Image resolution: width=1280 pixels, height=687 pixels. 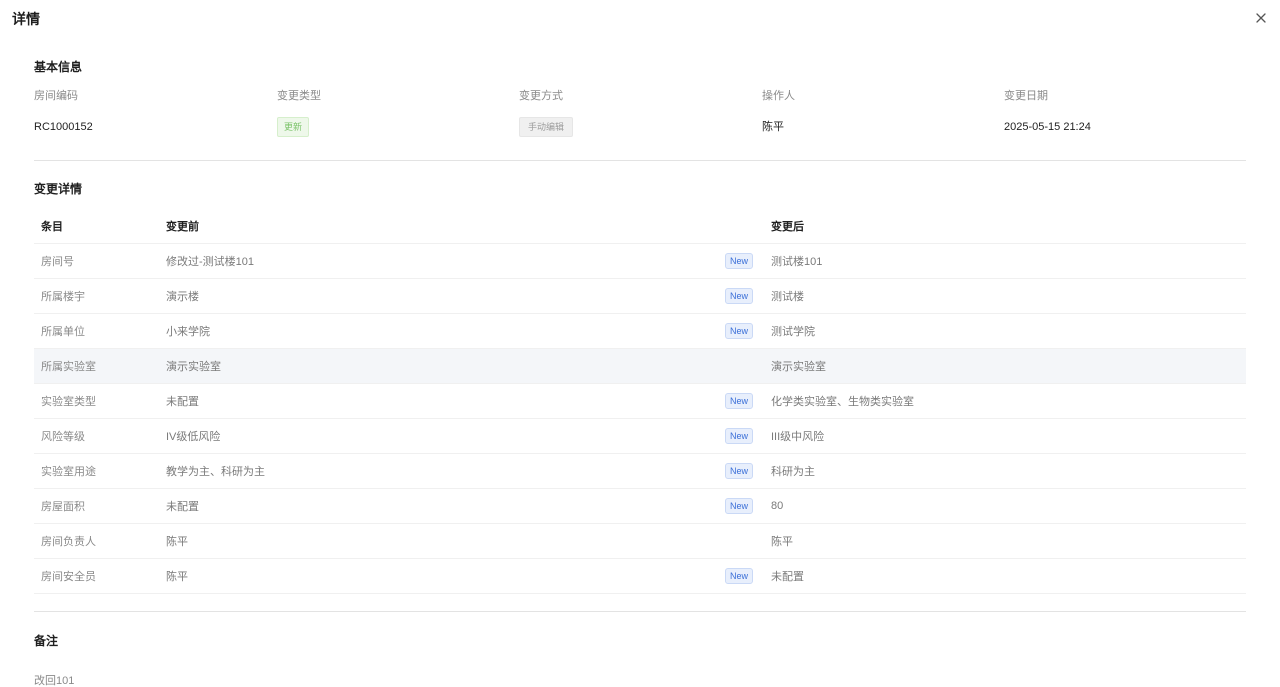 I want to click on info-field-change-date: 变更日期 2025-05-15 21:24, so click(x=1125, y=113).